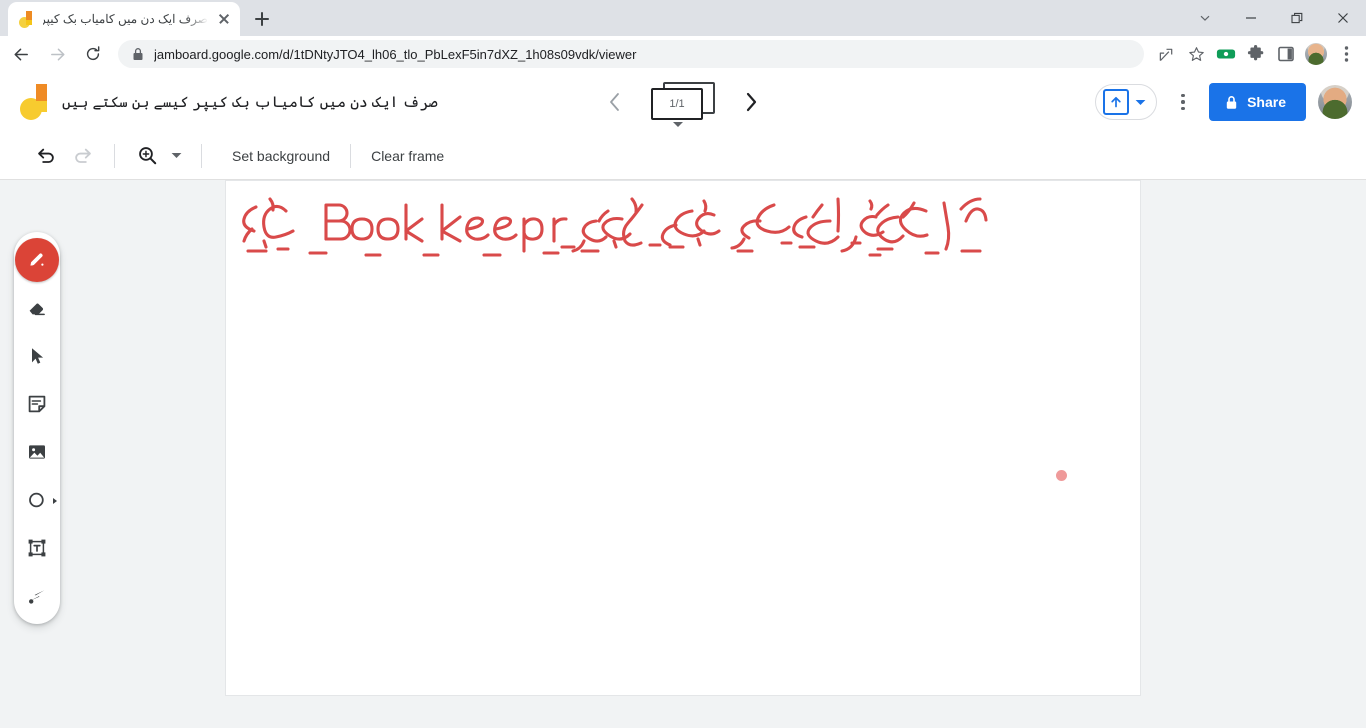  I want to click on image-tool, so click(37, 452).